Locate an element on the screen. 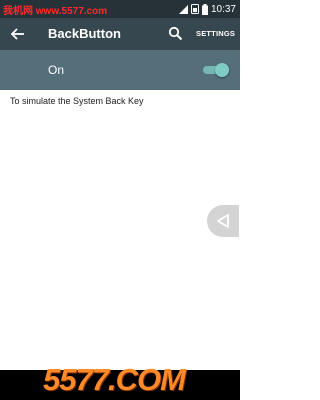 This screenshot has width=320, height=400. app-bar: BackButton SETTINGS is located at coordinates (120, 34).